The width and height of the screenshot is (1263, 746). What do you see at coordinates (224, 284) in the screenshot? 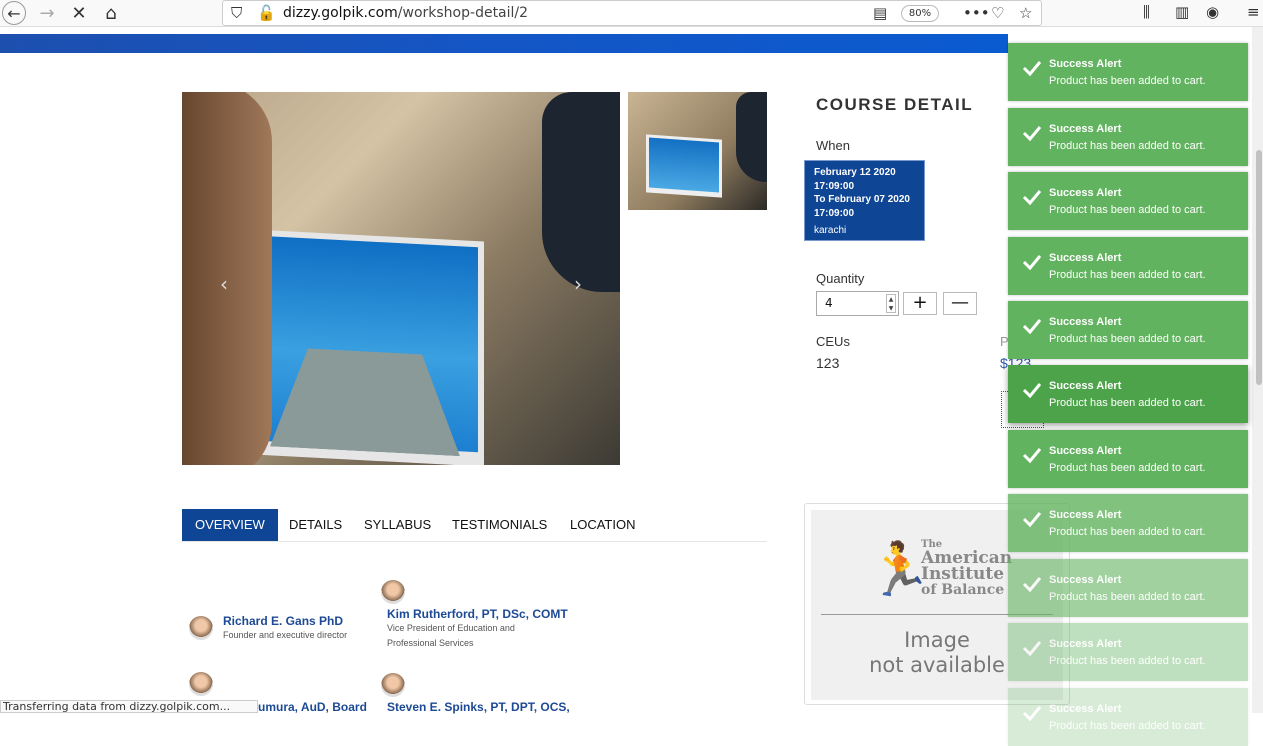
I see `carousel-prev-icon: ‹` at bounding box center [224, 284].